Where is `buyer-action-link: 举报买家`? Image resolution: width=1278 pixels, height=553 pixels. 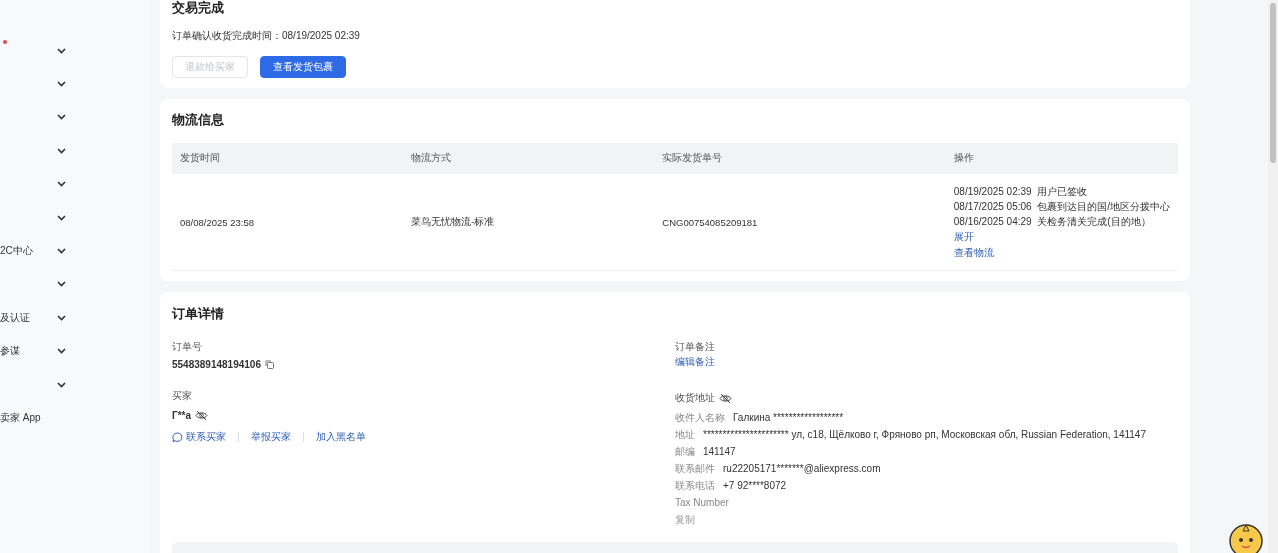
buyer-action-link: 举报买家 is located at coordinates (271, 437).